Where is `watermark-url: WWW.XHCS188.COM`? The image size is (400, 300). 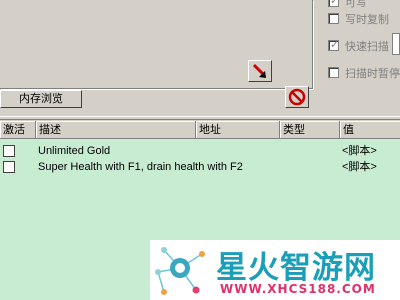
watermark-url: WWW.XHCS188.COM is located at coordinates (298, 289).